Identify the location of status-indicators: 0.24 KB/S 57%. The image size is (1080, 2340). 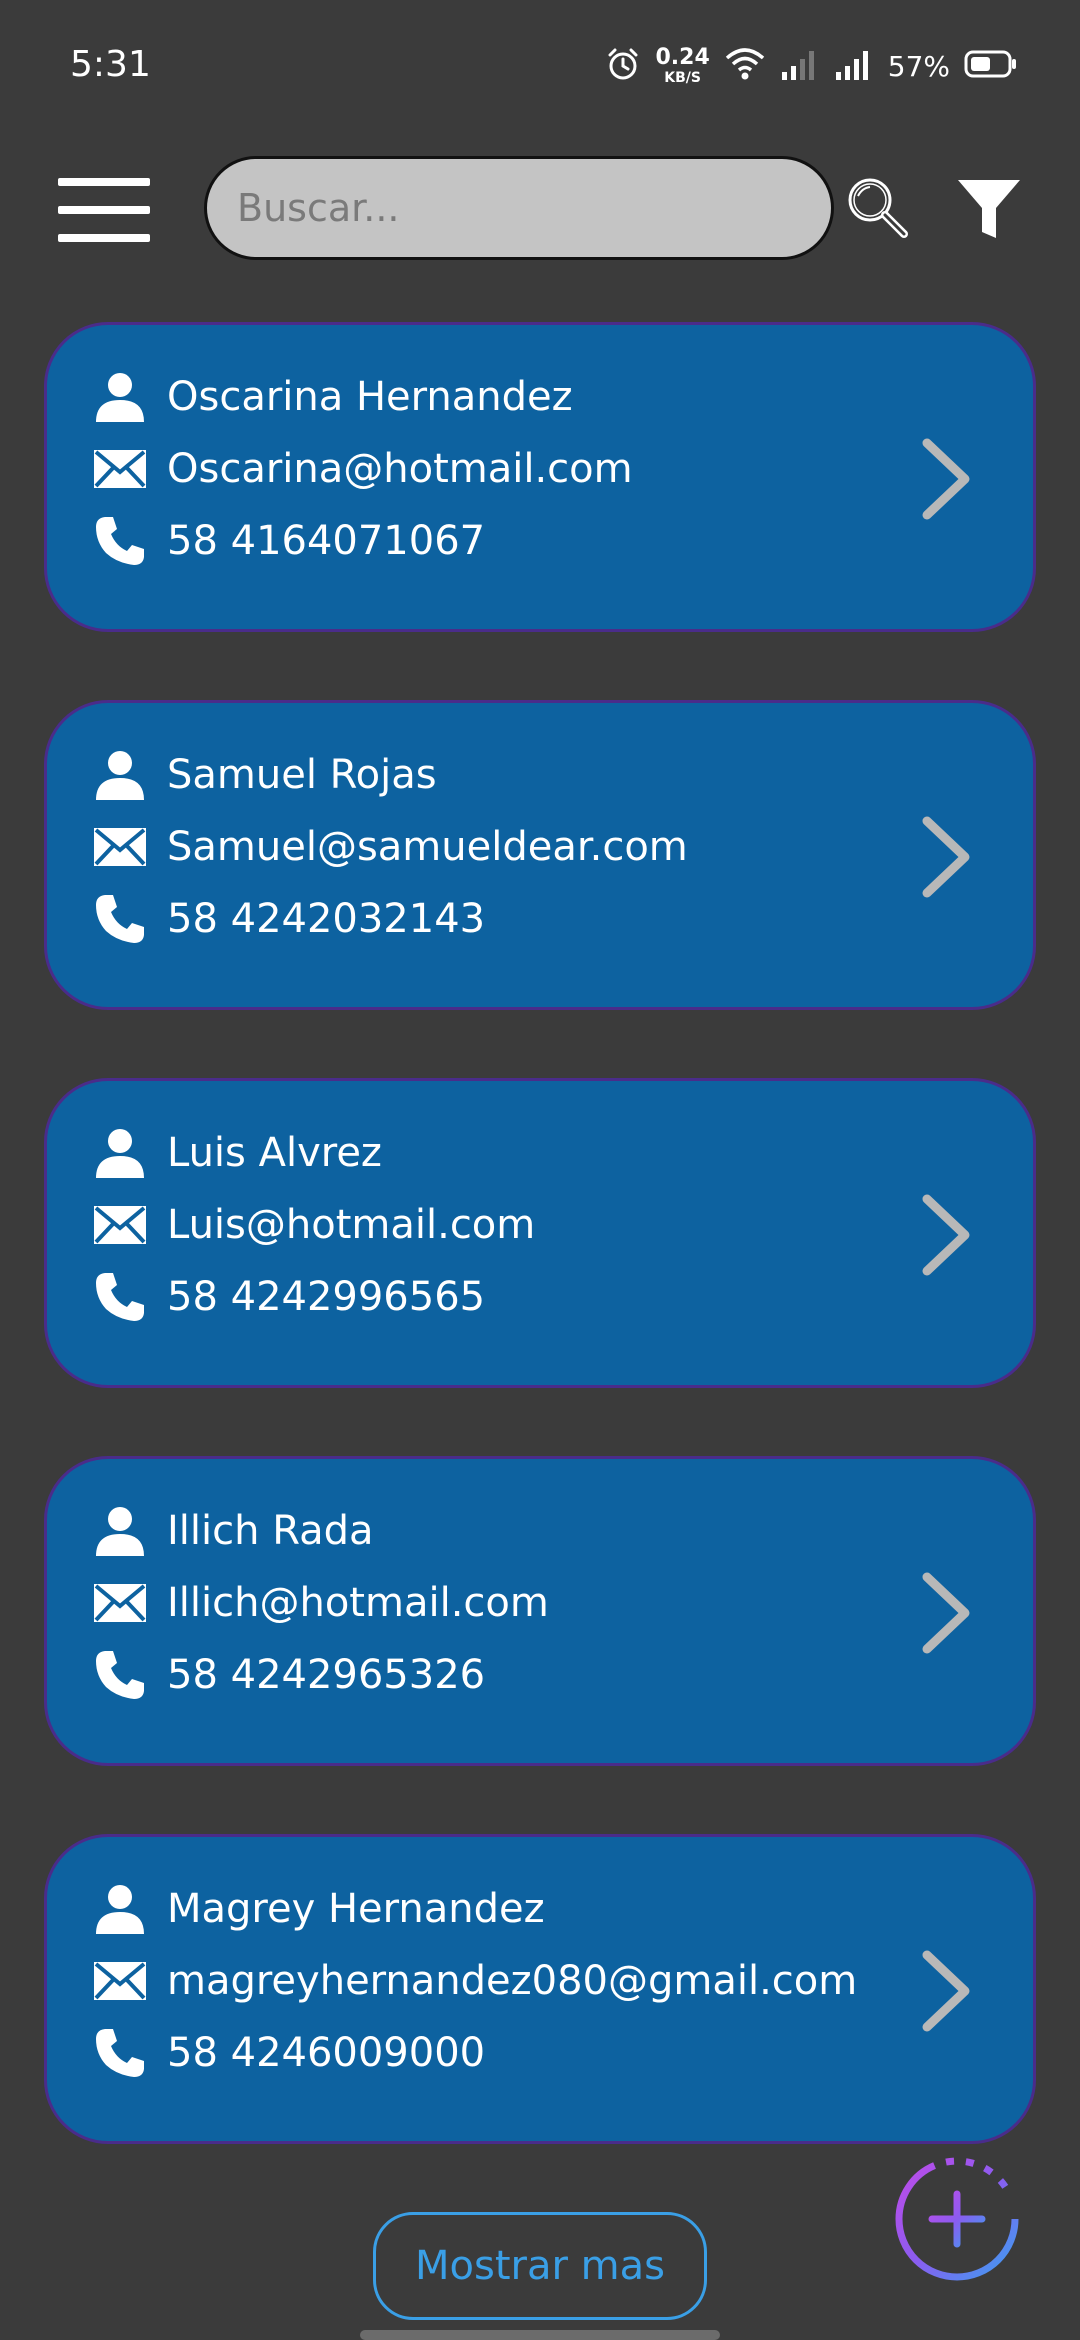
(804, 66).